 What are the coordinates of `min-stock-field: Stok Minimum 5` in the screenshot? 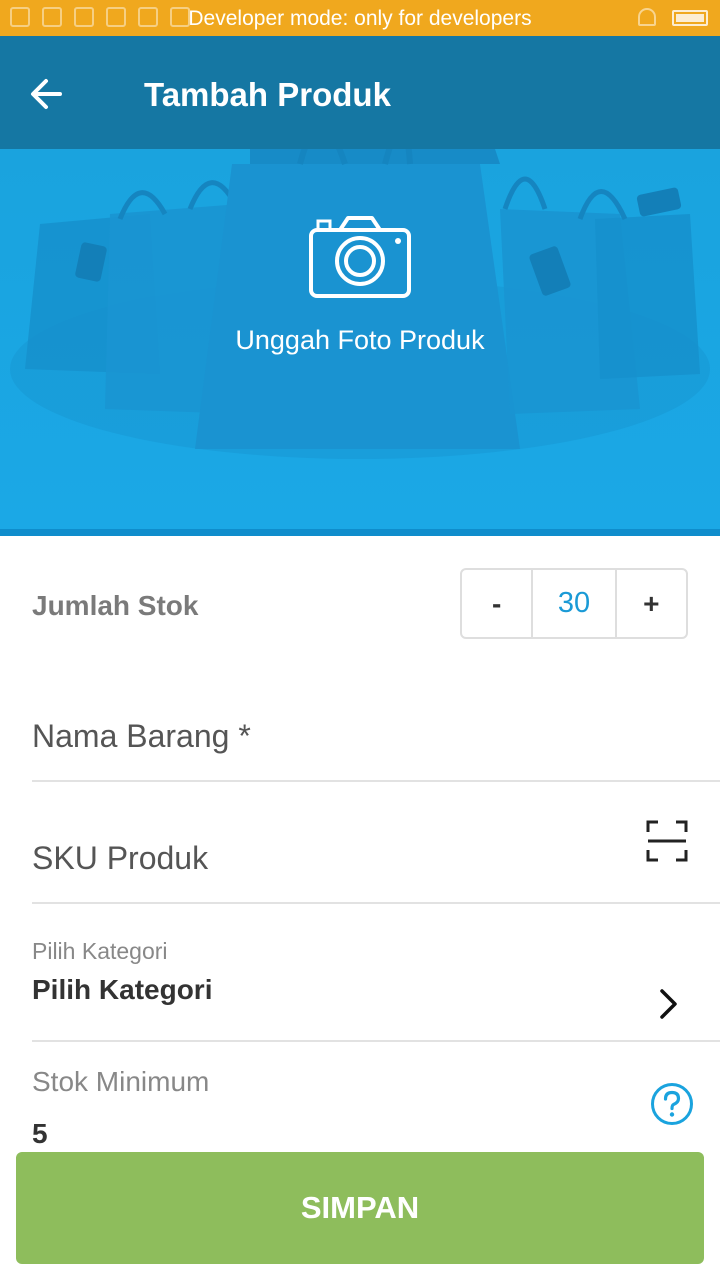 It's located at (376, 1108).